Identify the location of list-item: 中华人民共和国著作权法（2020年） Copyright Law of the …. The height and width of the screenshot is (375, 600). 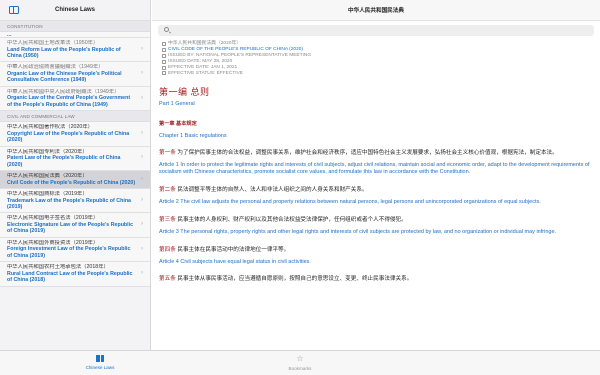
(75, 134).